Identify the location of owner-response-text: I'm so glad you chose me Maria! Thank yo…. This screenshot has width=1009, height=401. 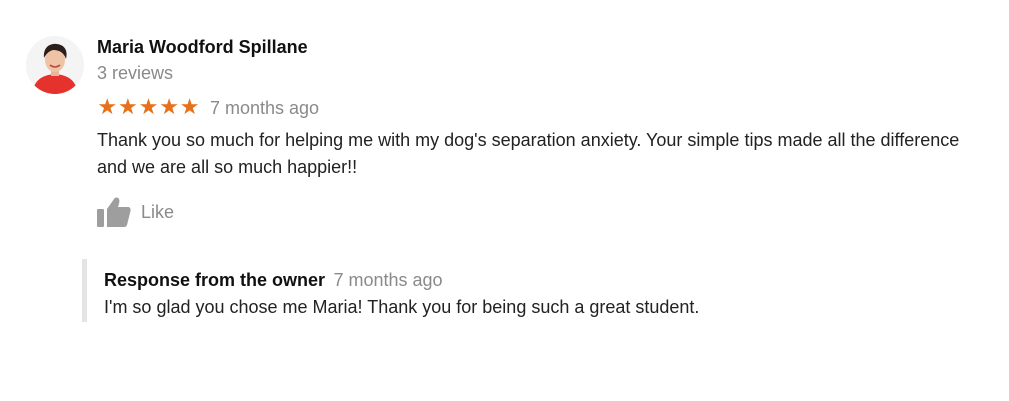
(402, 307).